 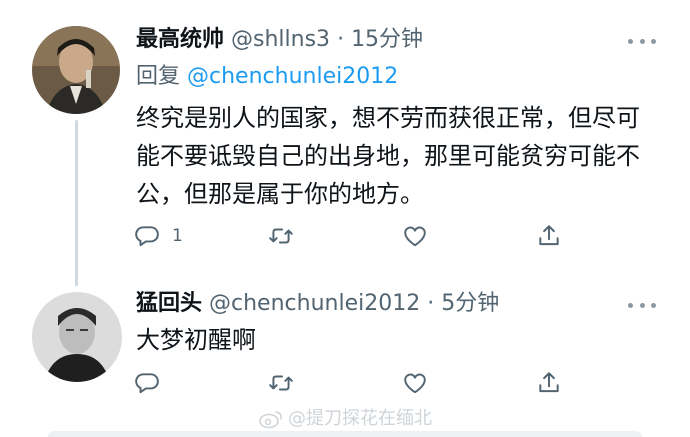 What do you see at coordinates (177, 236) in the screenshot?
I see `reply-count: 1` at bounding box center [177, 236].